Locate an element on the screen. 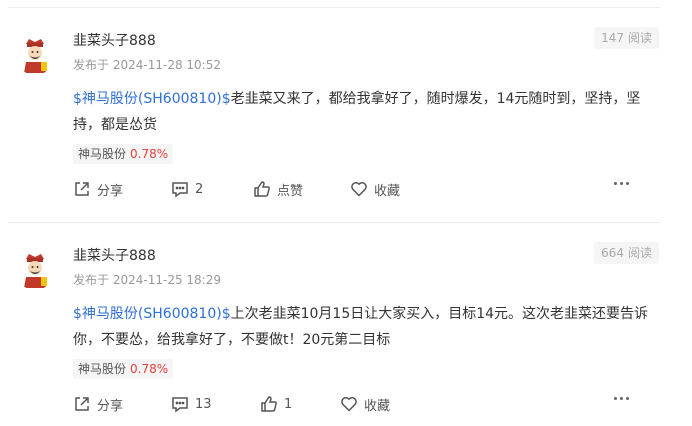 The image size is (692, 426). action-bar: 分享 13 1 收藏 is located at coordinates (368, 404).